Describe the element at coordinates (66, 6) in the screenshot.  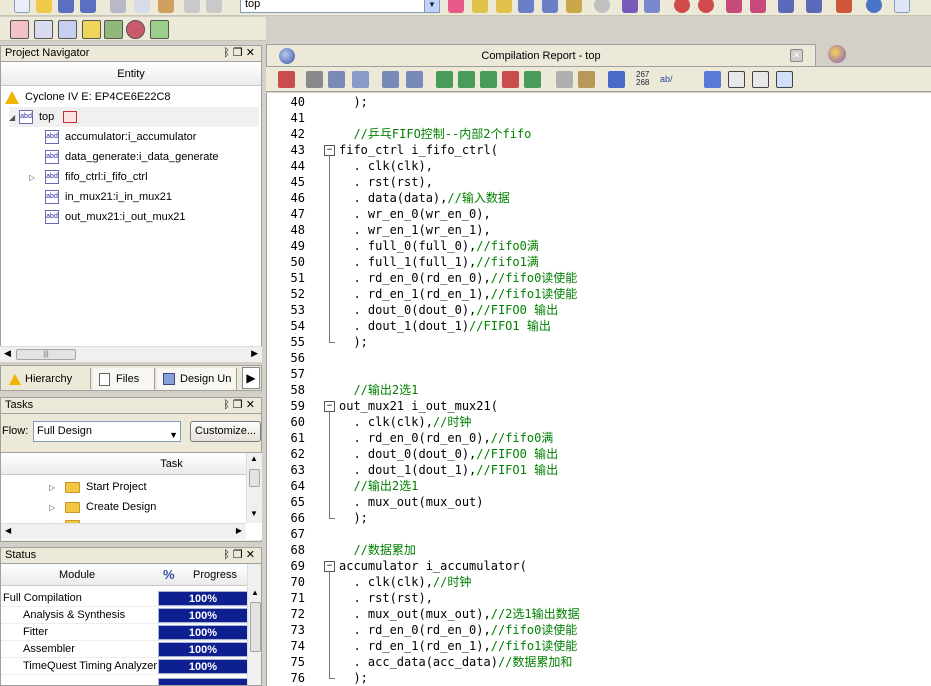
I see `save-icon` at that location.